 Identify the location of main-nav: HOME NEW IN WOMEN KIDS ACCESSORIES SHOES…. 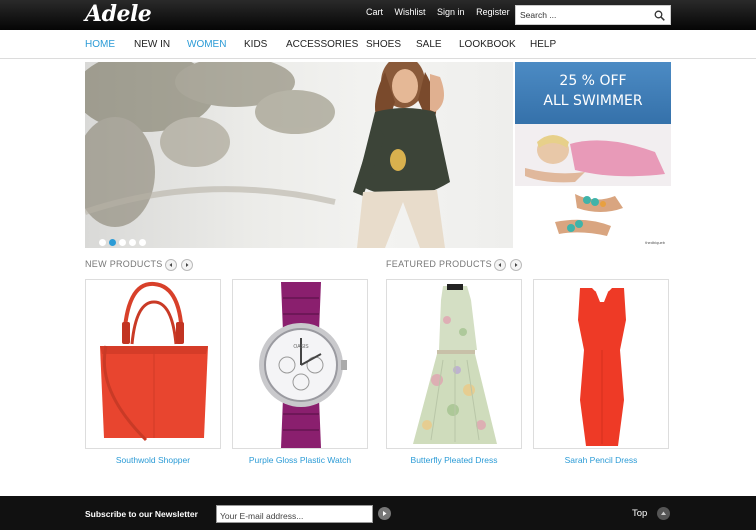
(378, 44).